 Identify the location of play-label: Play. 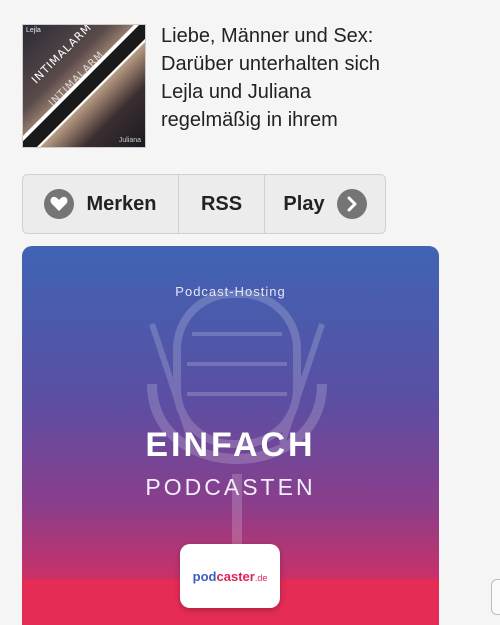
(304, 203).